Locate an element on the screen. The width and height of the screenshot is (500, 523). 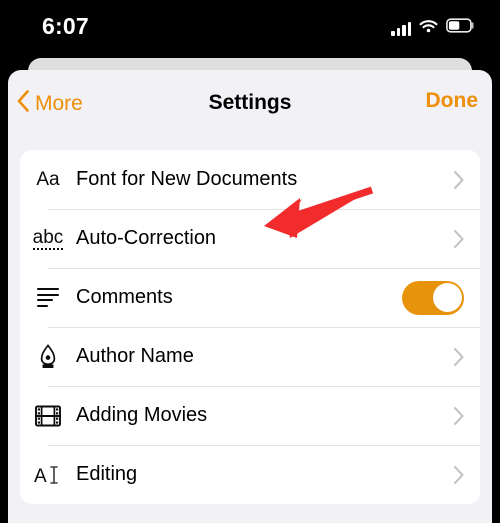
list-row-font-for-new-documents: Aa Font for New Documents is located at coordinates (250, 179).